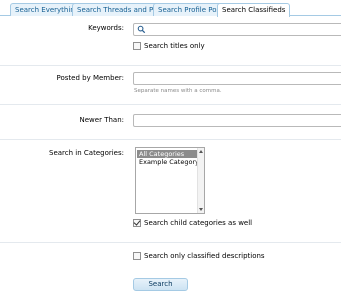  What do you see at coordinates (198, 223) in the screenshot?
I see `search-child-categories-label: Search child categories as well` at bounding box center [198, 223].